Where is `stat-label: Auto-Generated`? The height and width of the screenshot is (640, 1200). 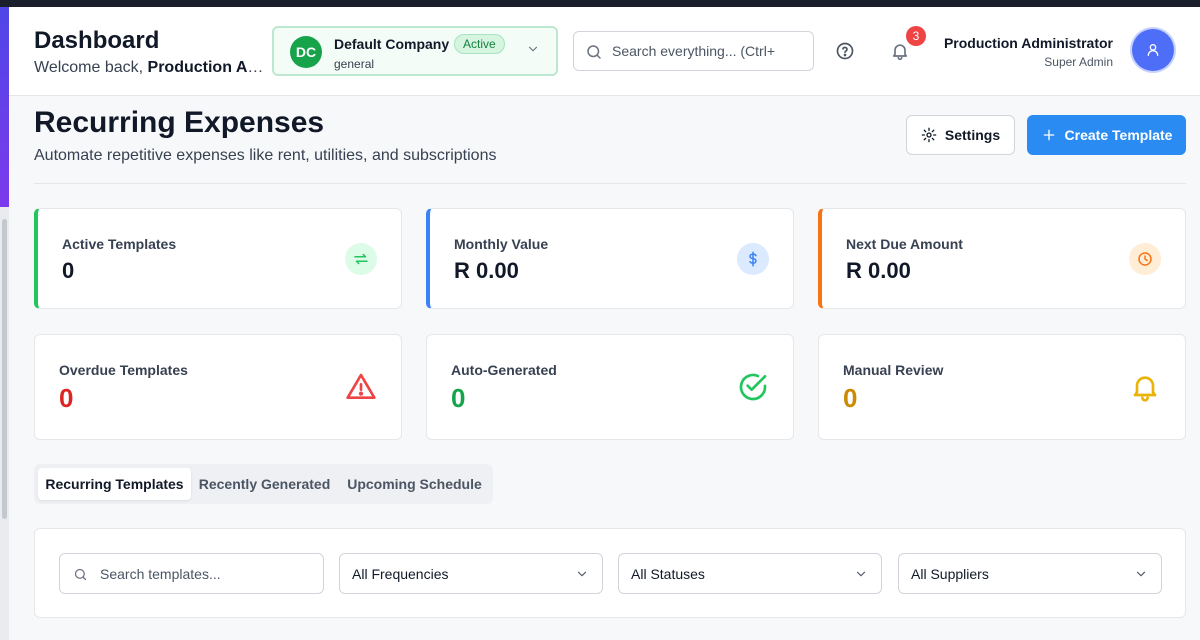
stat-label: Auto-Generated is located at coordinates (504, 370).